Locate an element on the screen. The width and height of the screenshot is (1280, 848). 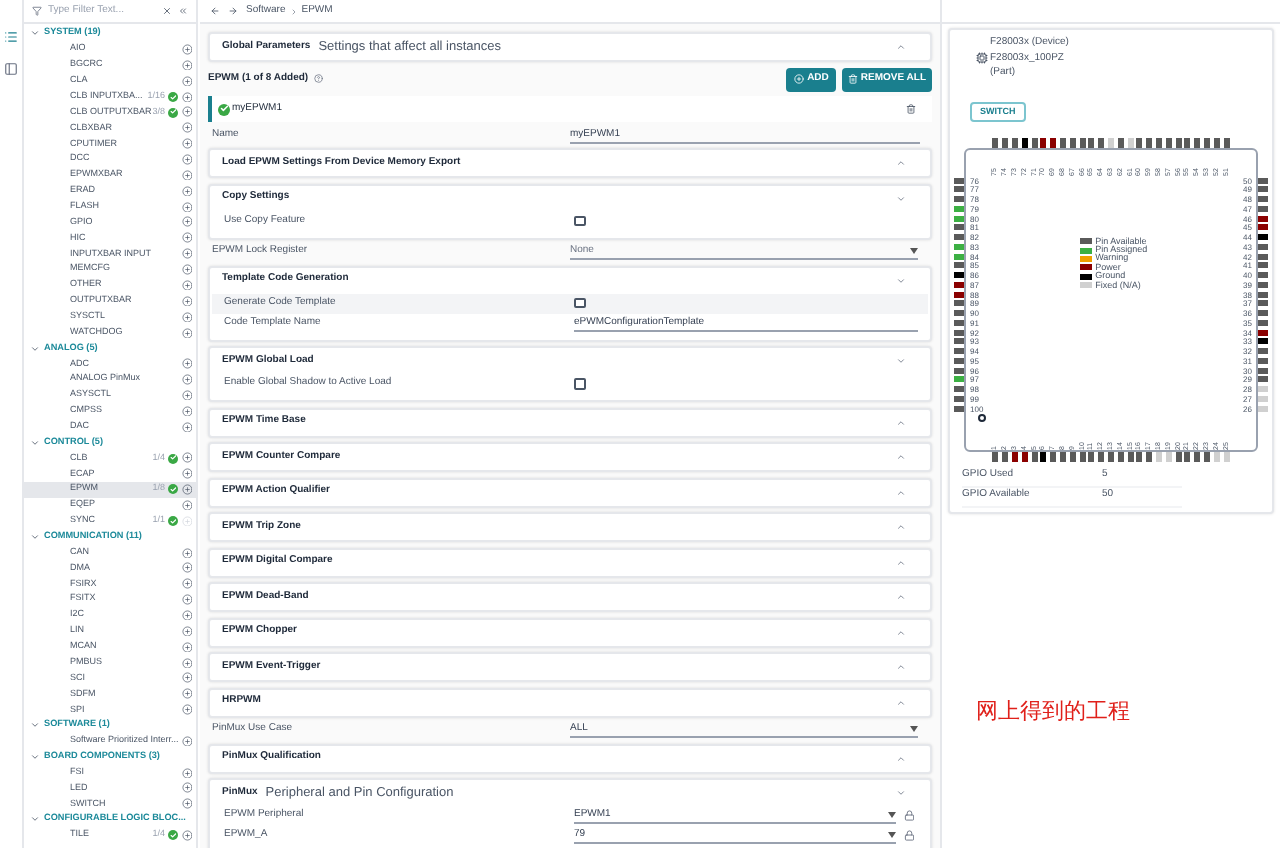
list-icon is located at coordinates (11, 37).